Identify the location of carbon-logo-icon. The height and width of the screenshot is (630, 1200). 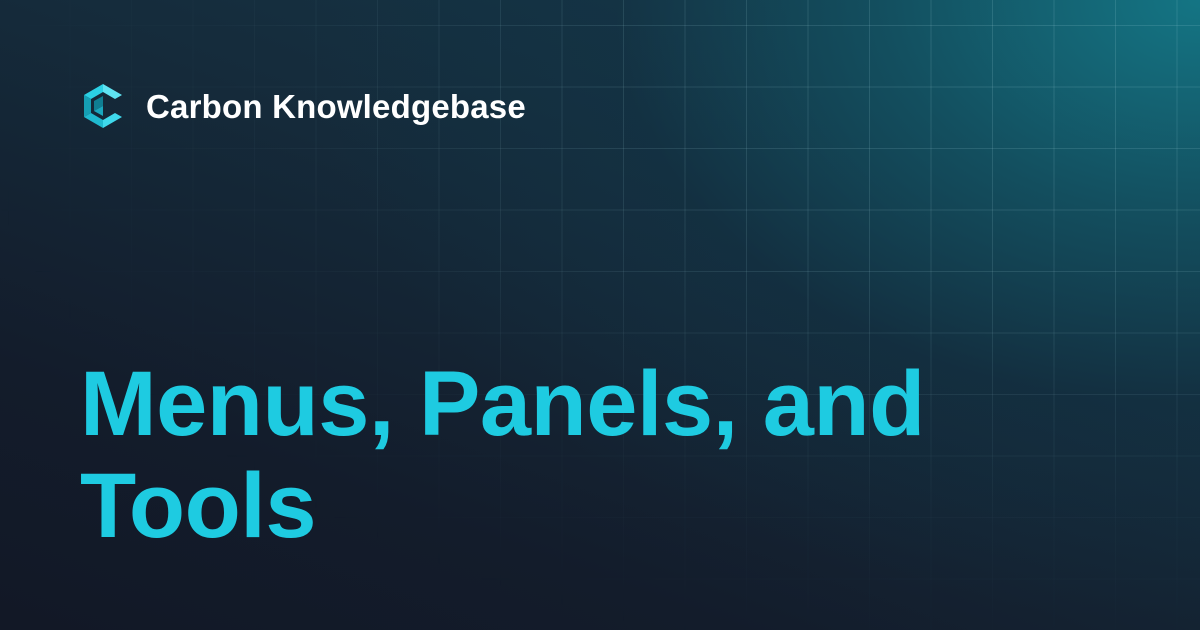
(103, 106).